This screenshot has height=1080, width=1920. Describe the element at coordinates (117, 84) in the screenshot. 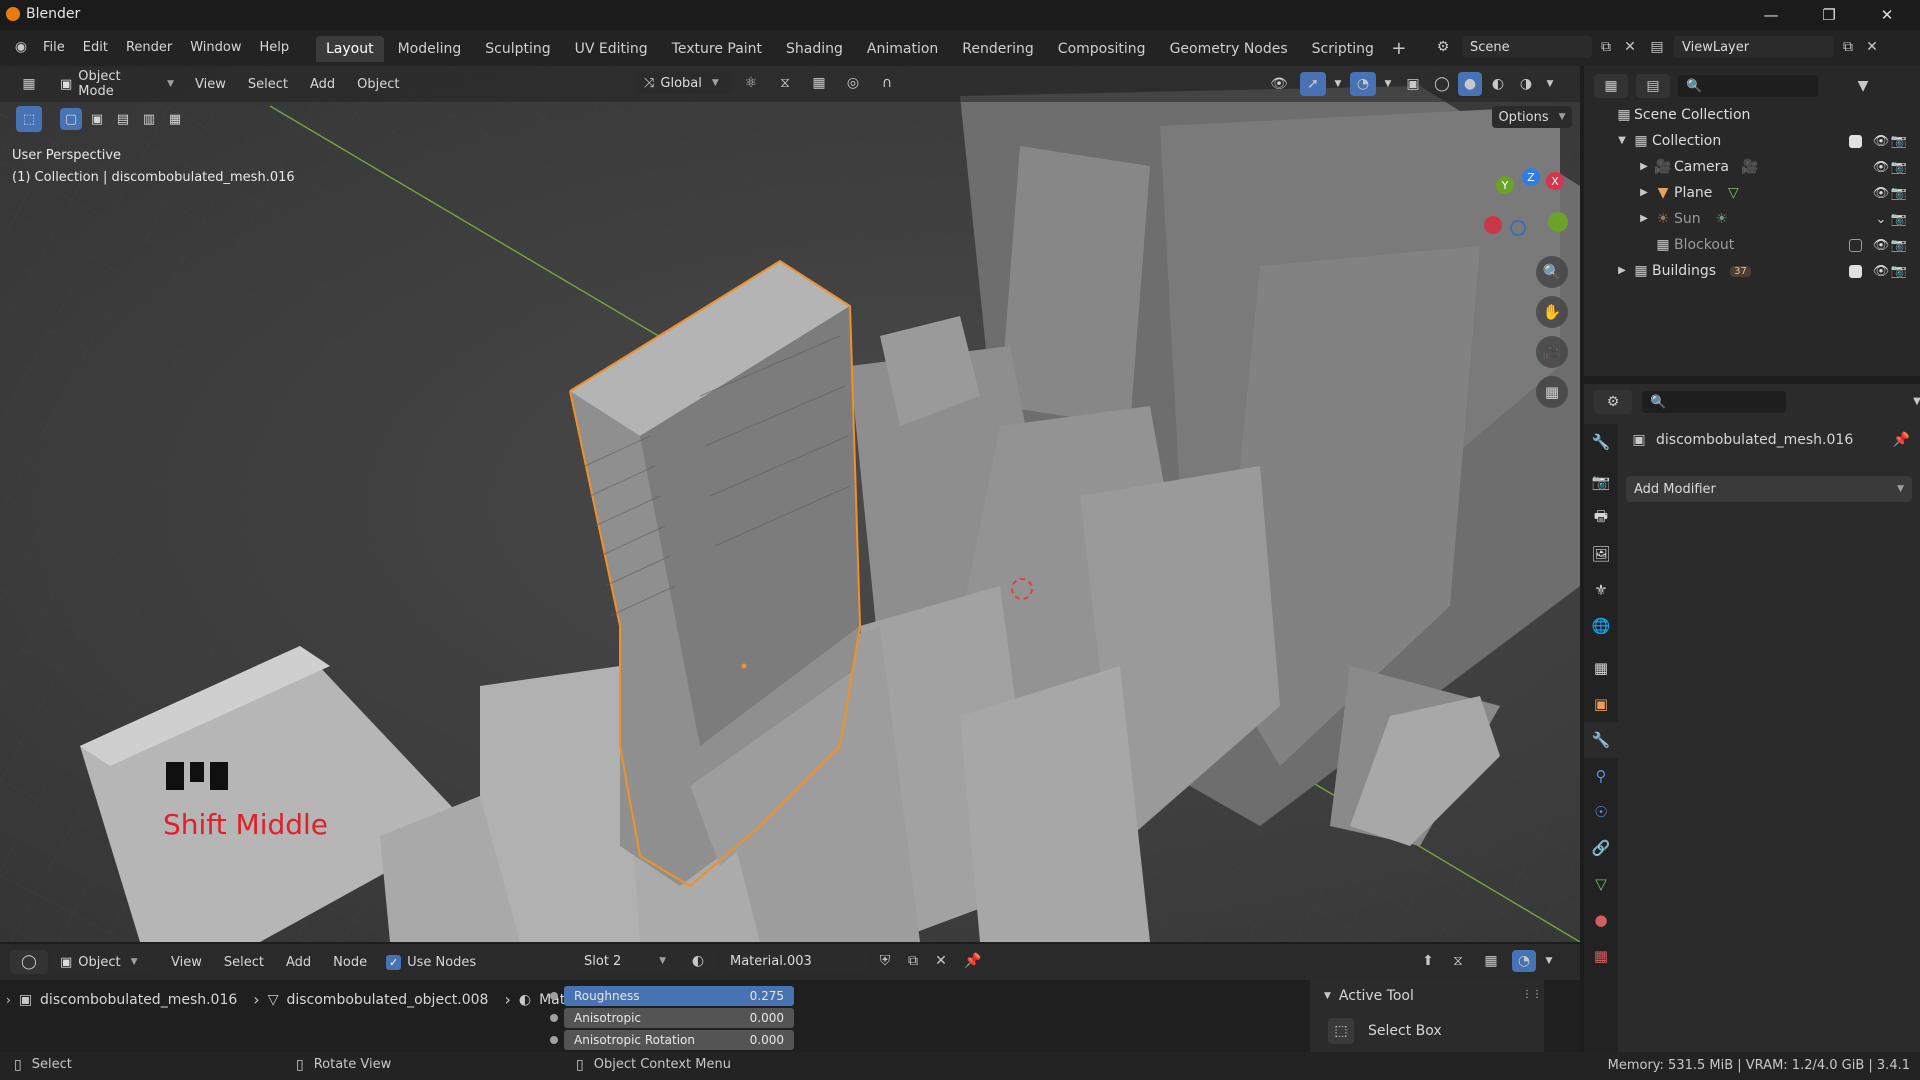

I see `object-mode-dropdown: ▣ Object Mode ▼` at that location.